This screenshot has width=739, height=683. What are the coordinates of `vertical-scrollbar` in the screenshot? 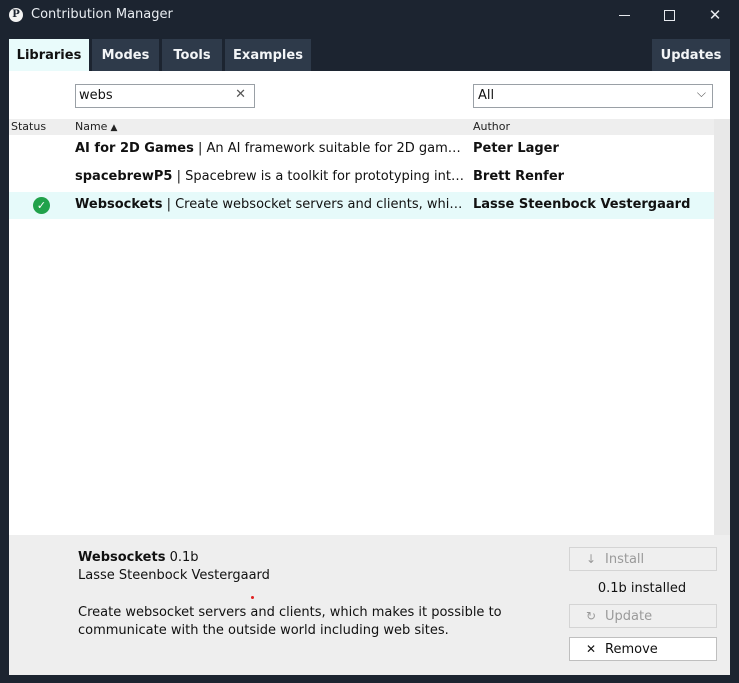 It's located at (722, 327).